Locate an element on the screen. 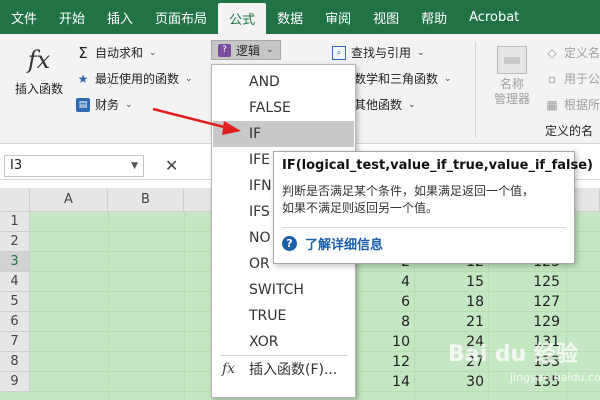  menu-item-if: IF is located at coordinates (283, 134).